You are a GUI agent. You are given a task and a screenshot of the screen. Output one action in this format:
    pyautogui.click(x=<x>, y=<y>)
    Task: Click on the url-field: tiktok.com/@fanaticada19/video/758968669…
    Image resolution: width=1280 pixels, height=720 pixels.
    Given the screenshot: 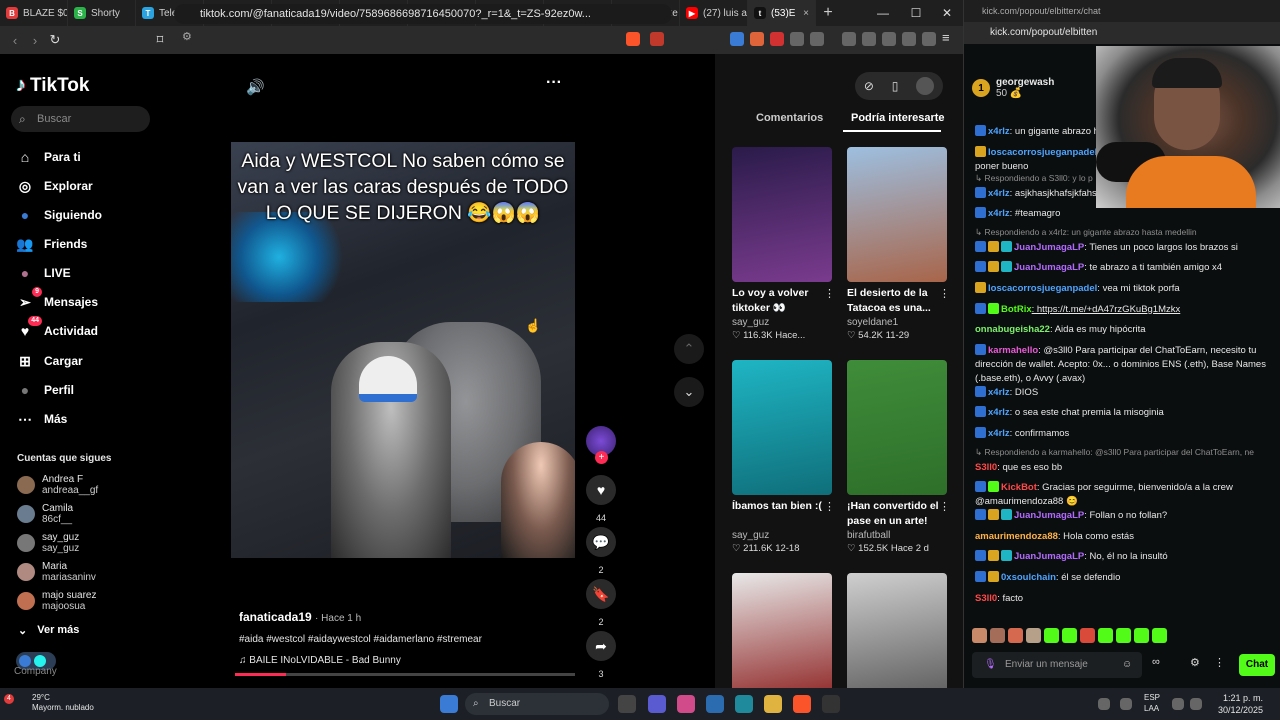 What is the action you would take?
    pyautogui.click(x=423, y=14)
    